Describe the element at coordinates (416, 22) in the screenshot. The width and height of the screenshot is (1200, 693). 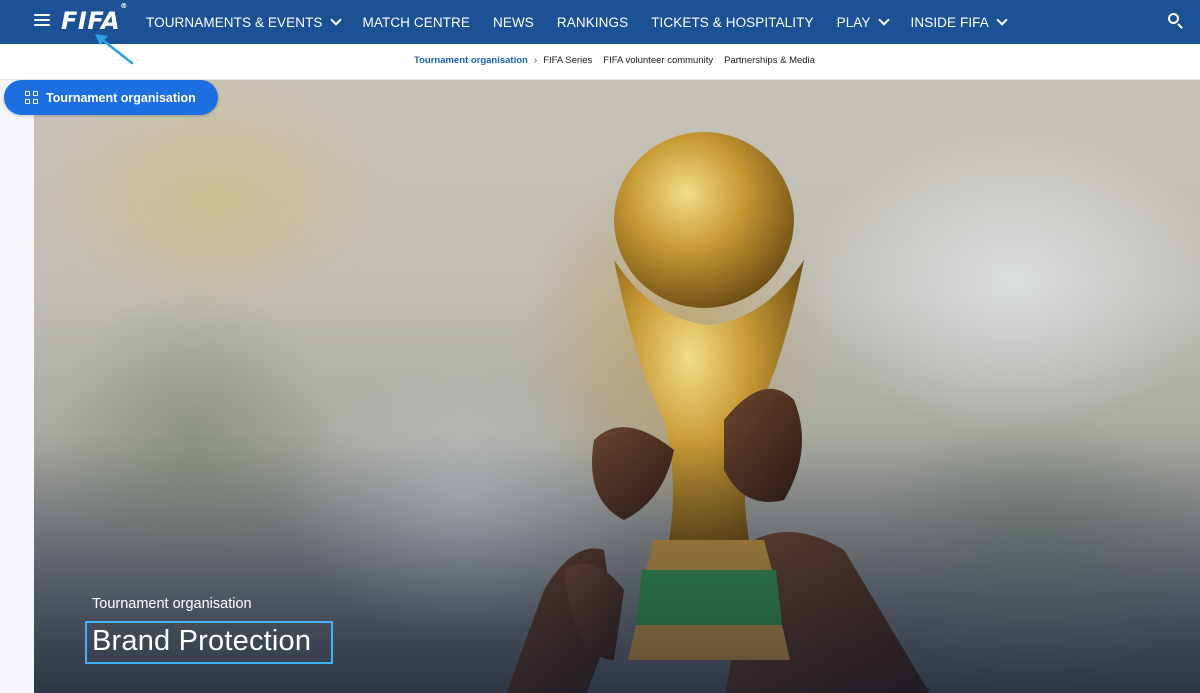
I see `nav-match-centre: MATCH CENTRE` at that location.